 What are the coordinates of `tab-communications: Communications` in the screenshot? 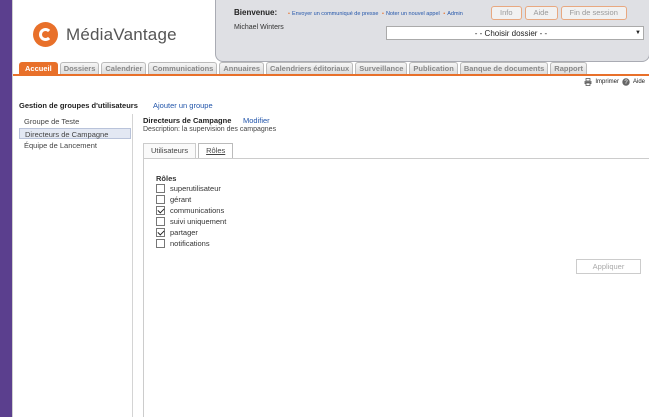 It's located at (183, 68).